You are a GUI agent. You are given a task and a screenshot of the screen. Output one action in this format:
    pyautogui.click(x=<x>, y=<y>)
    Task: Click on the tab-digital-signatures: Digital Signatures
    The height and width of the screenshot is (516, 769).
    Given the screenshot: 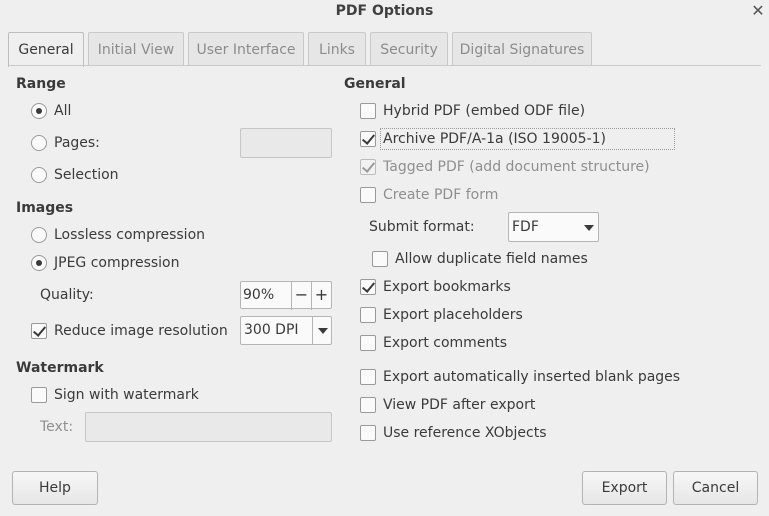 What is the action you would take?
    pyautogui.click(x=522, y=49)
    